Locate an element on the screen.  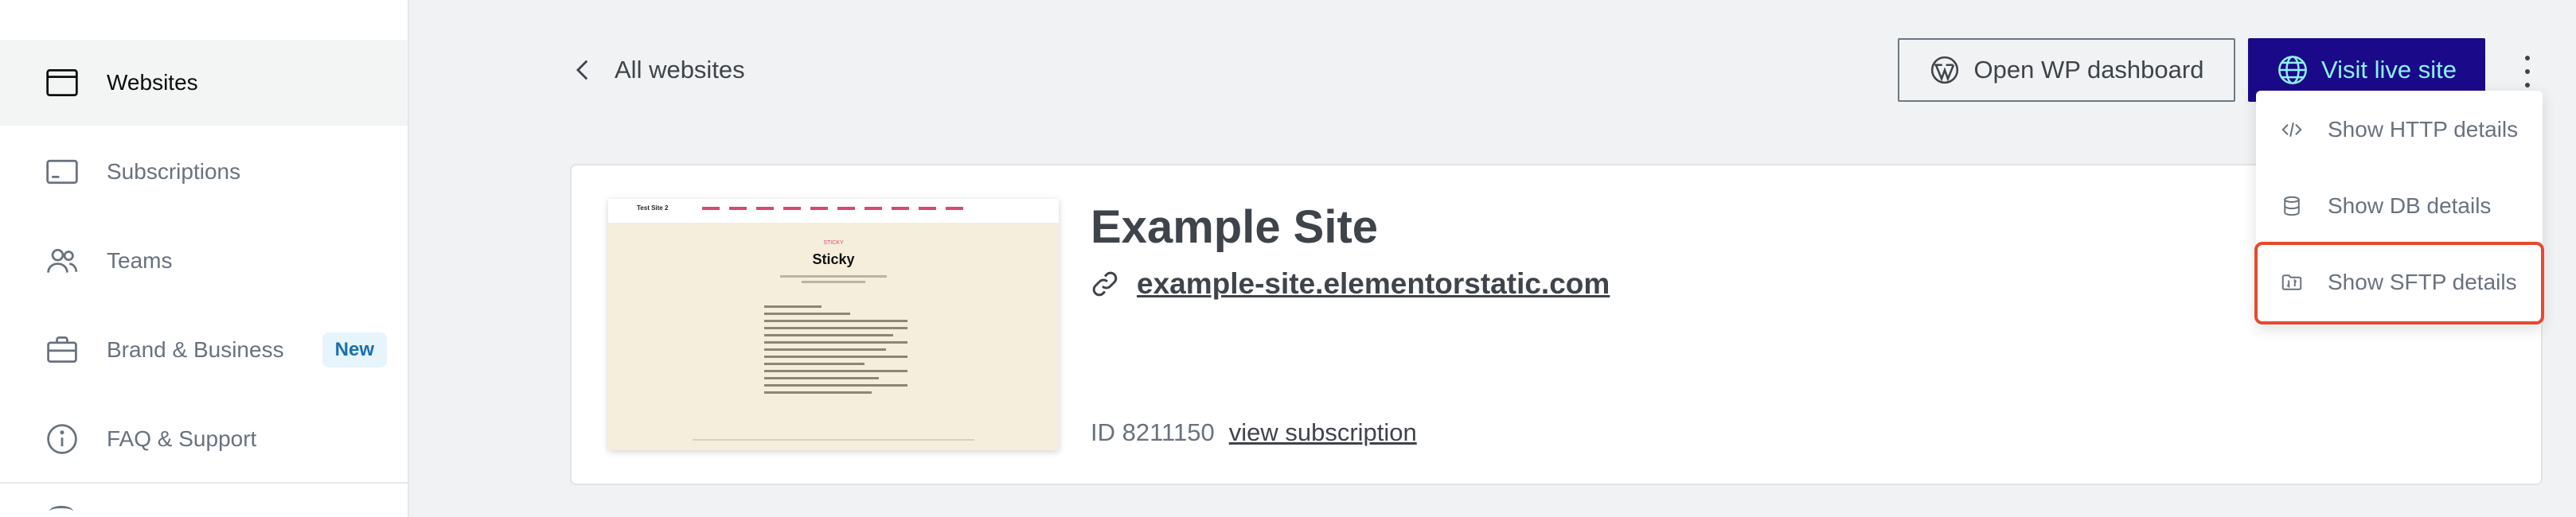
site-thumbnail: Test Site 2 STICKY Sticky is located at coordinates (833, 324).